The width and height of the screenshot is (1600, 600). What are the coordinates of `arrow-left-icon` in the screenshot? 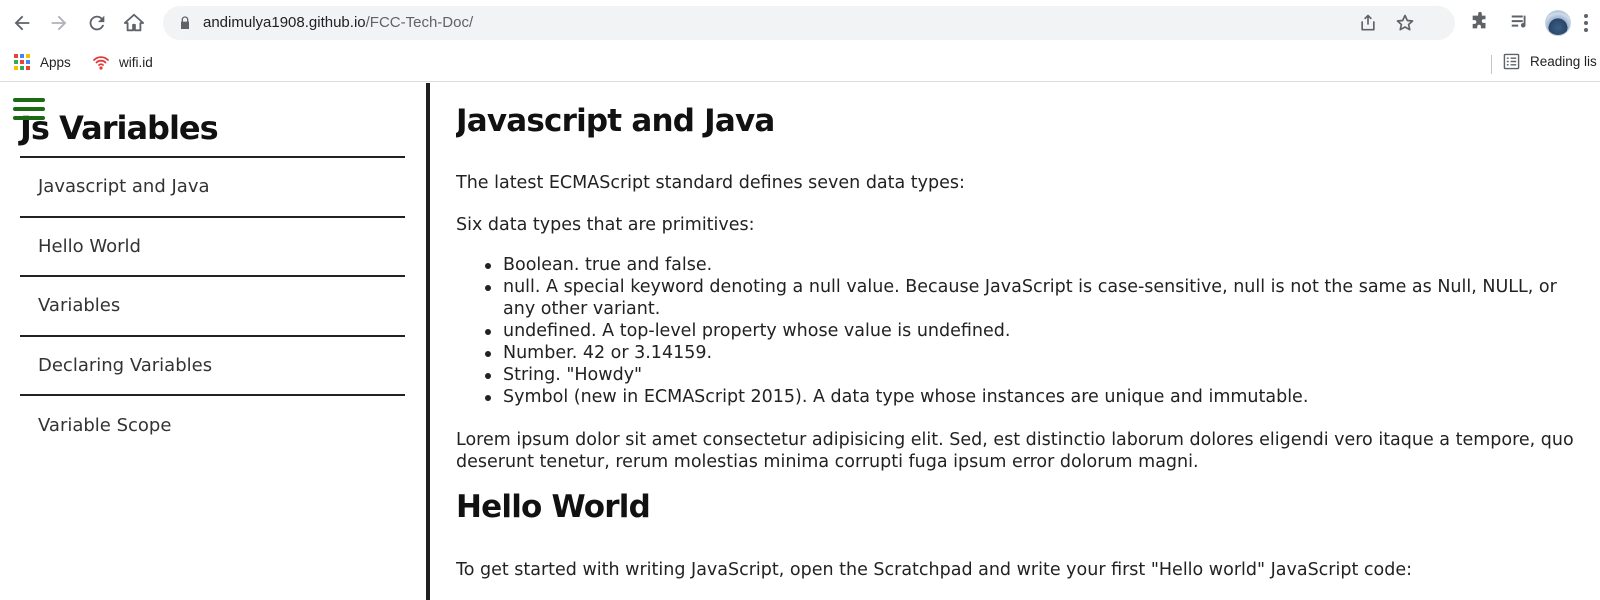 It's located at (22, 23).